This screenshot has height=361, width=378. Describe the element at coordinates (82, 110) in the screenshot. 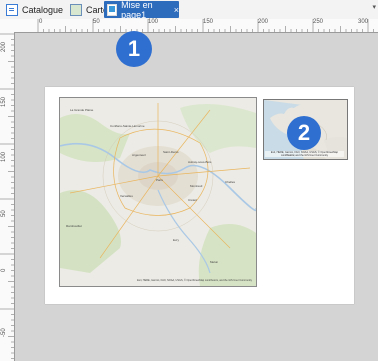

I see `map-place-label: La Grande Plaine` at that location.